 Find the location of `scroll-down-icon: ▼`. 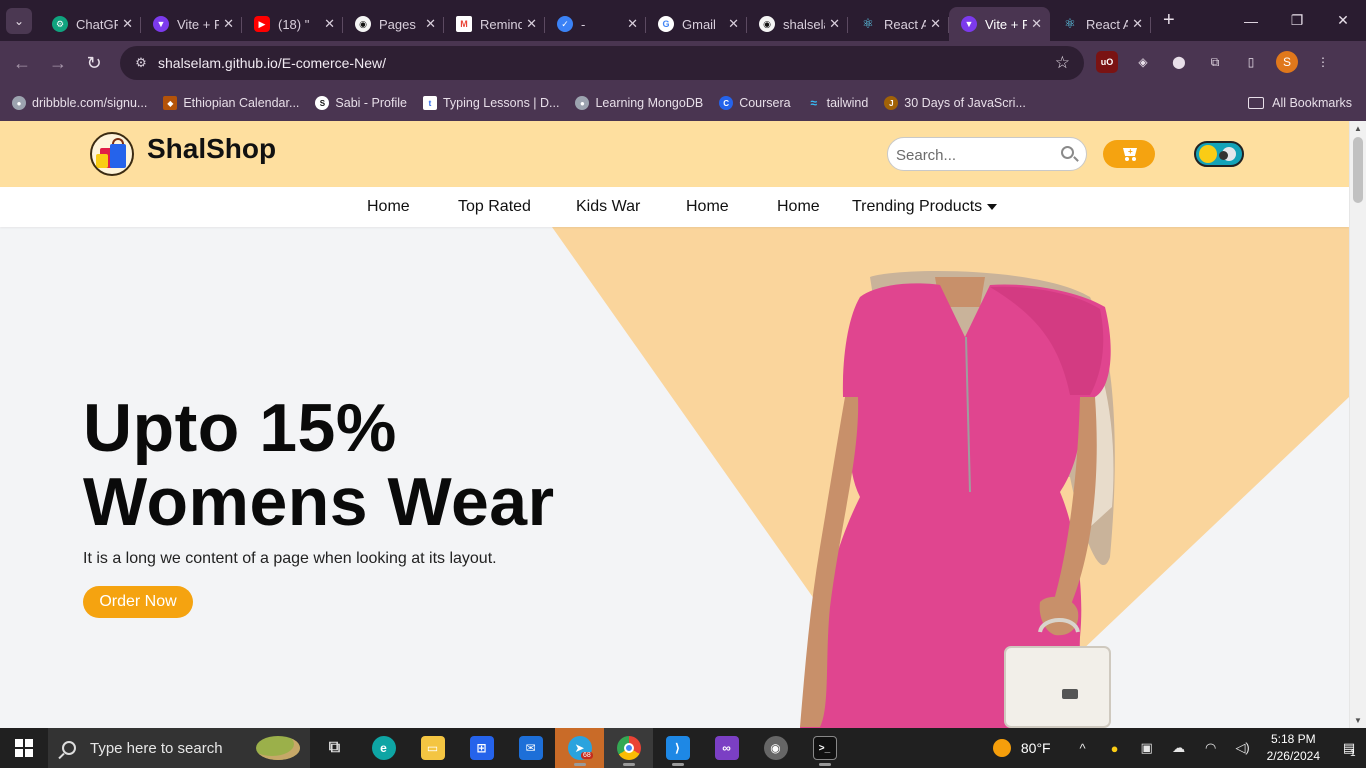

scroll-down-icon: ▼ is located at coordinates (1358, 720).